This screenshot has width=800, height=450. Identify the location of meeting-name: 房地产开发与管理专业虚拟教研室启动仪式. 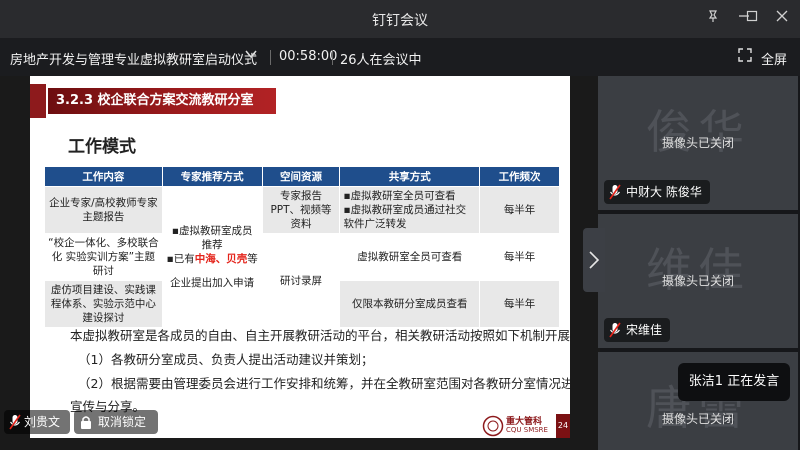
(134, 60).